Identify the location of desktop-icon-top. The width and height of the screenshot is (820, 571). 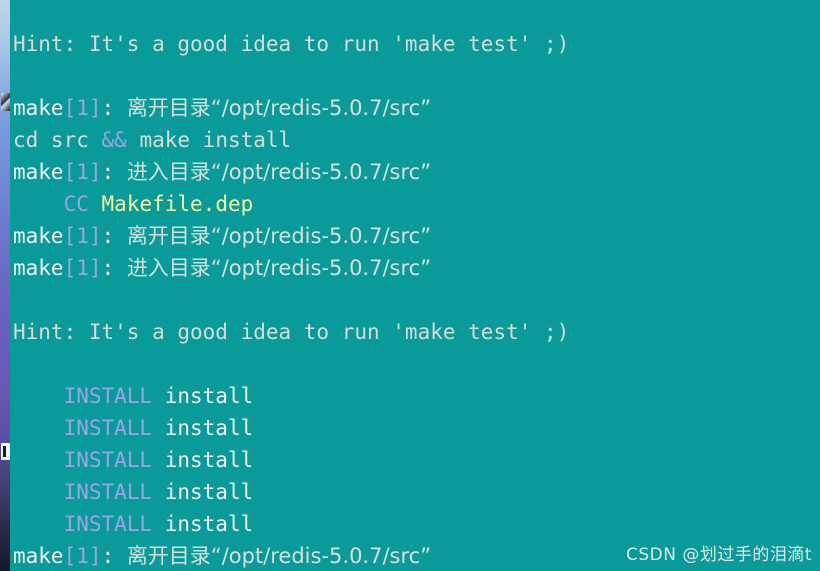
(5, 102).